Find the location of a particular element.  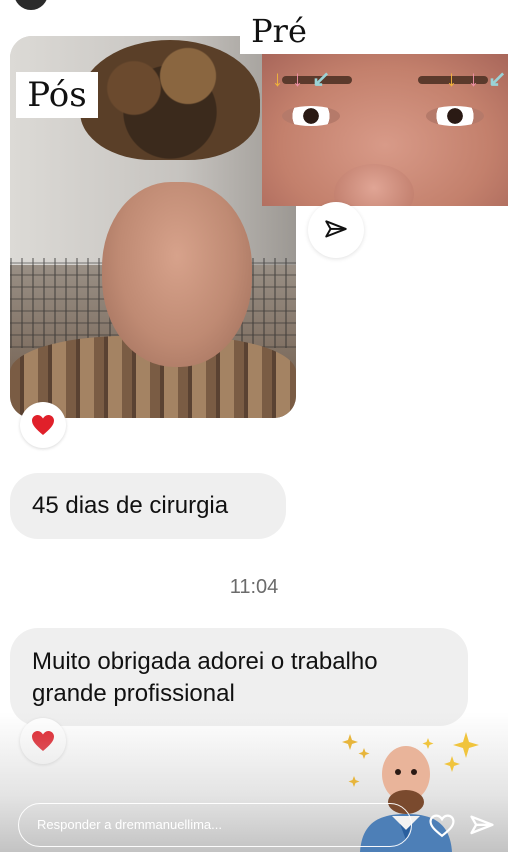

heart-outline-icon is located at coordinates (442, 826).